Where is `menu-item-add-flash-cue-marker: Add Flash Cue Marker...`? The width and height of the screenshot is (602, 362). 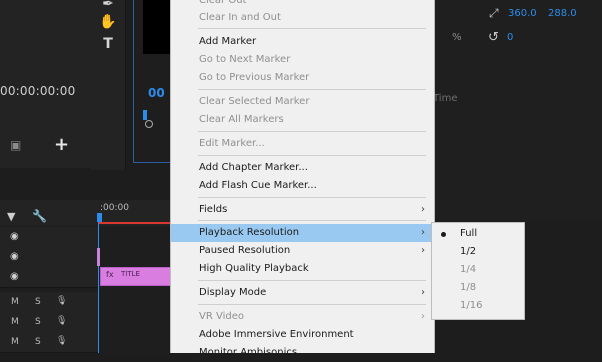
menu-item-add-flash-cue-marker: Add Flash Cue Marker... is located at coordinates (302, 186).